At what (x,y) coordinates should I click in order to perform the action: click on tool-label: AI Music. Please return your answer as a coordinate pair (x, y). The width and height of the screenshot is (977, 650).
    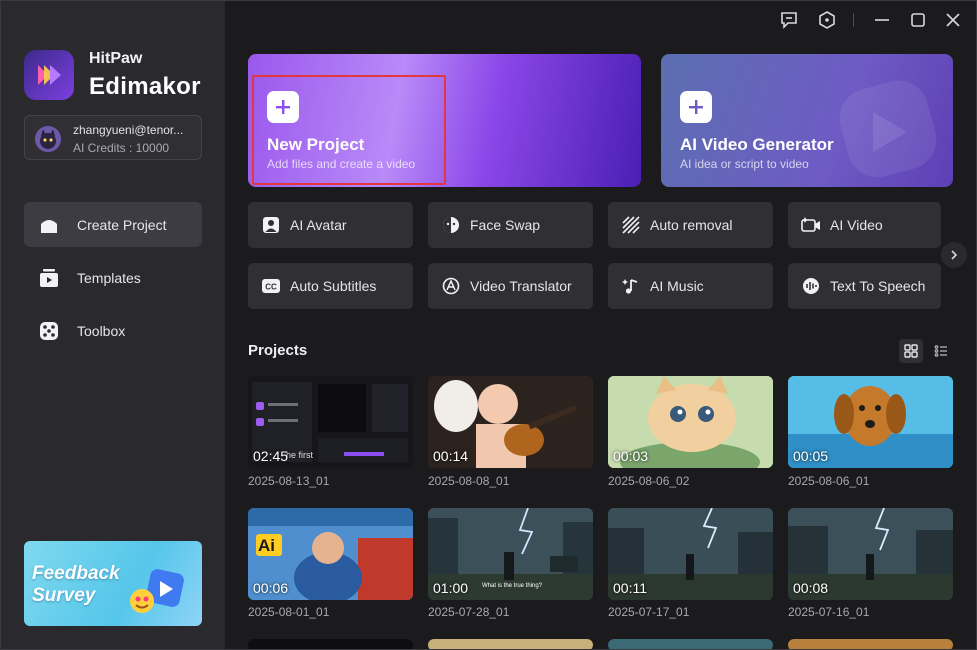
    Looking at the image, I should click on (677, 286).